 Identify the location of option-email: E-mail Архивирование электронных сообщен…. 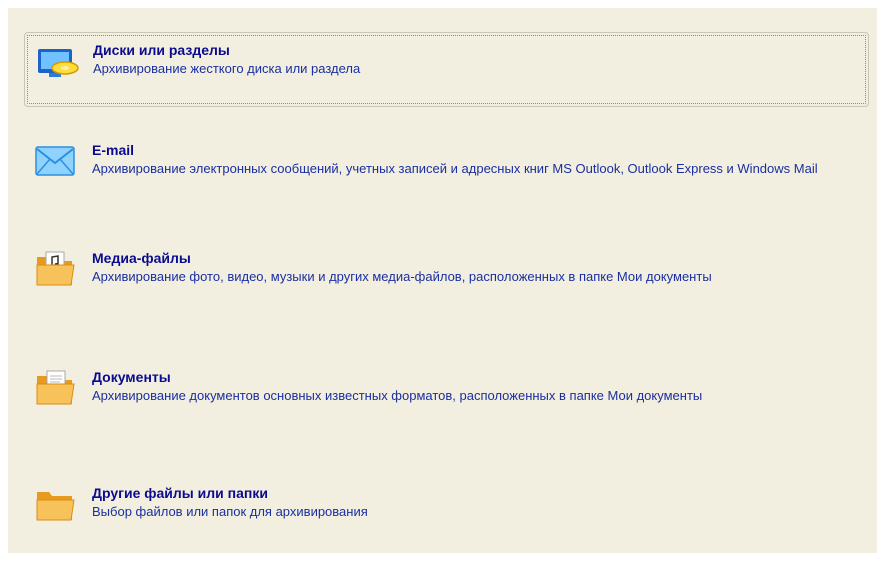
(446, 173).